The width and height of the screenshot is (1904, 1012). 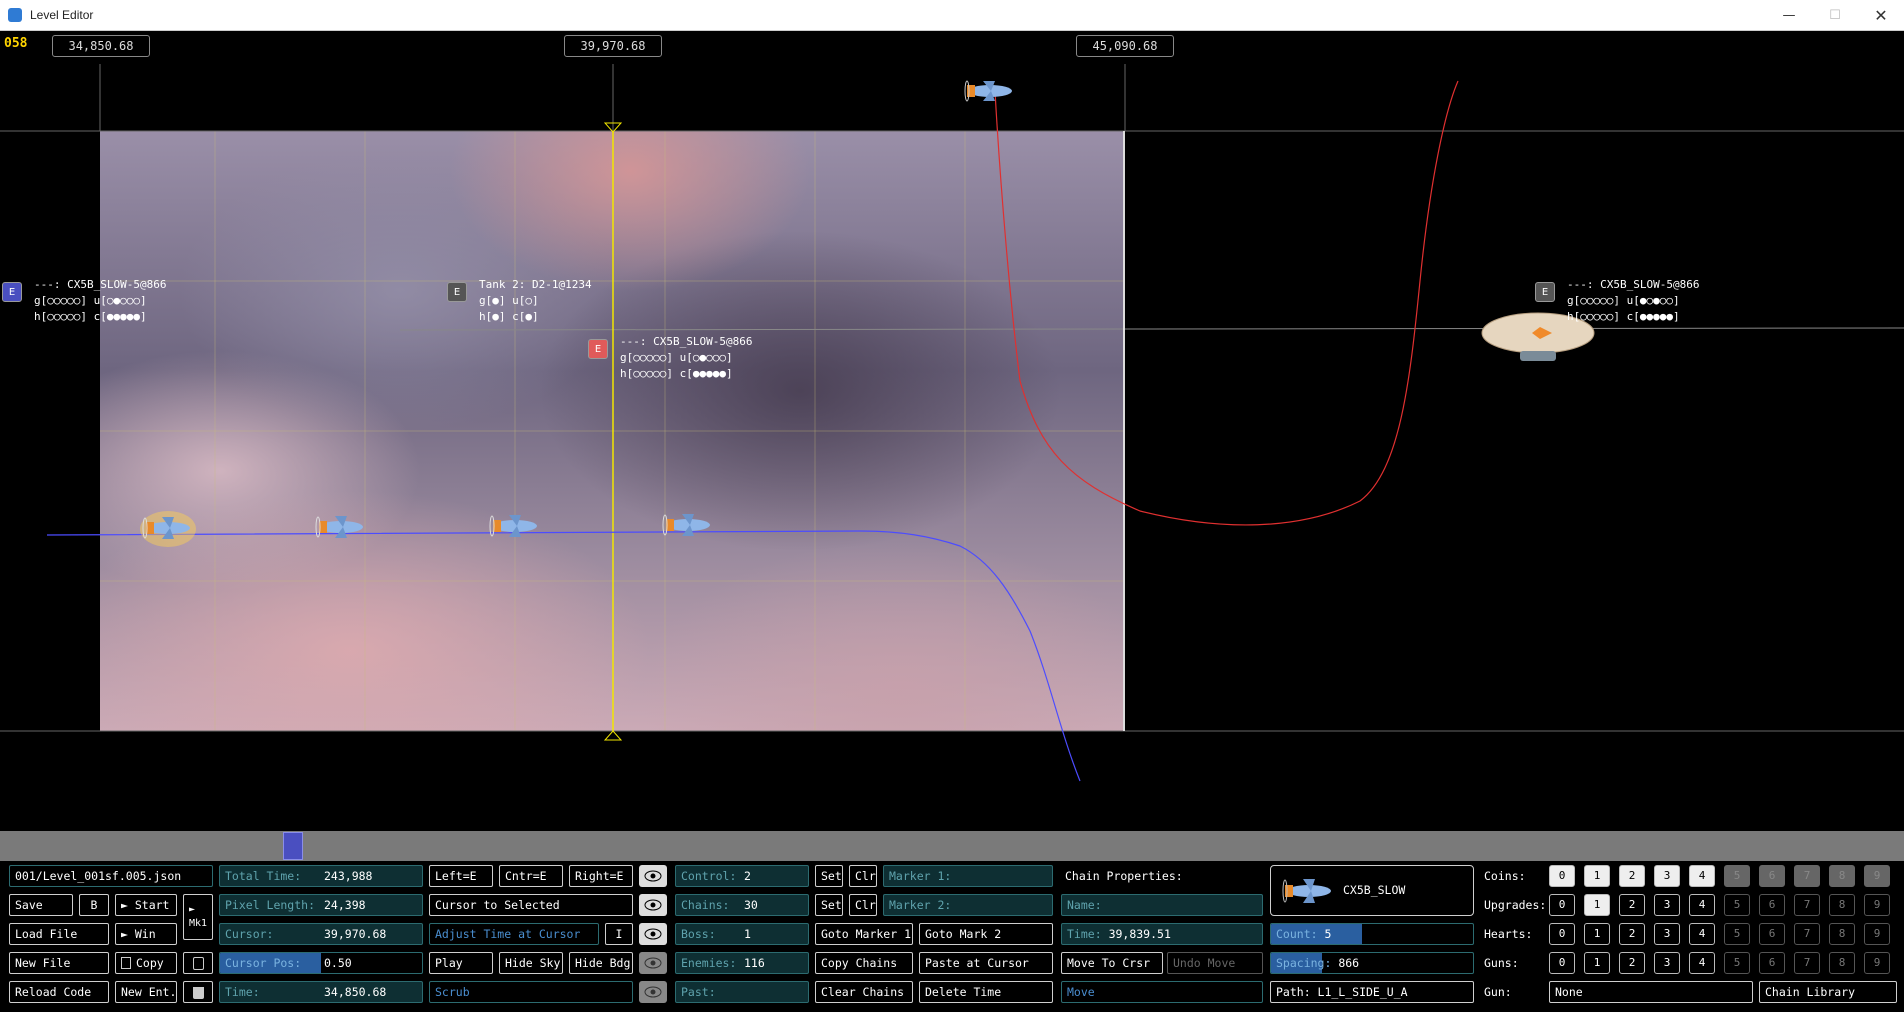 I want to click on coins-option-3: 3, so click(x=1667, y=876).